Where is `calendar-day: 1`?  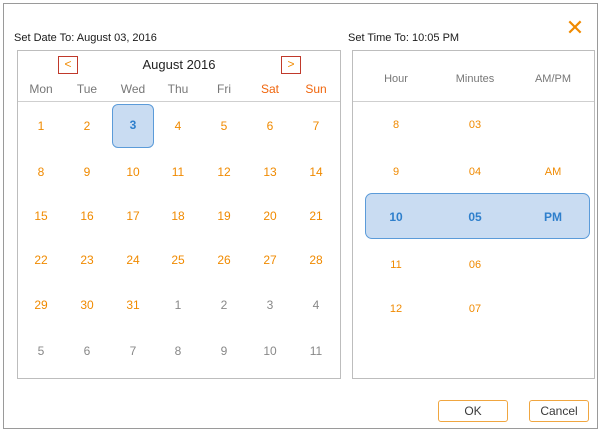
calendar-day: 1 is located at coordinates (41, 126).